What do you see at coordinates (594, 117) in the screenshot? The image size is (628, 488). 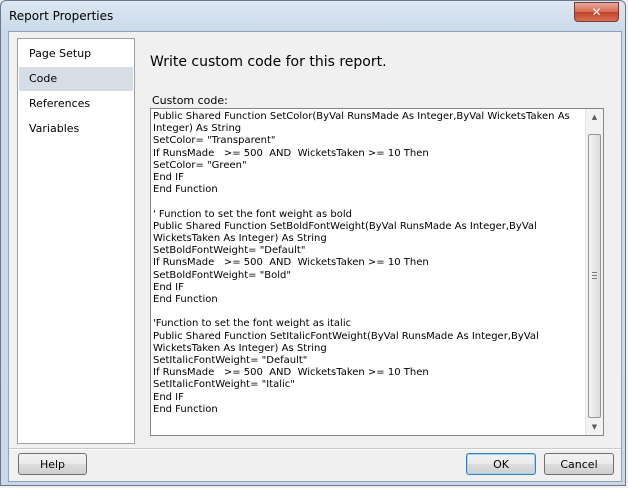 I see `scroll-up-icon: ▲` at bounding box center [594, 117].